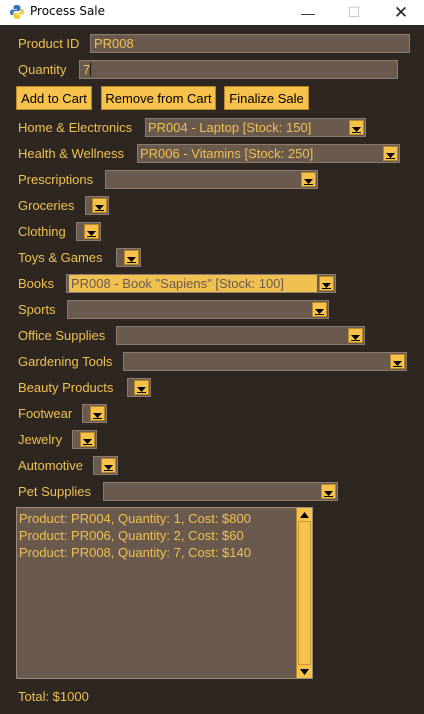 Image resolution: width=424 pixels, height=714 pixels. Describe the element at coordinates (51, 465) in the screenshot. I see `category-label-automotive: Automotive` at that location.